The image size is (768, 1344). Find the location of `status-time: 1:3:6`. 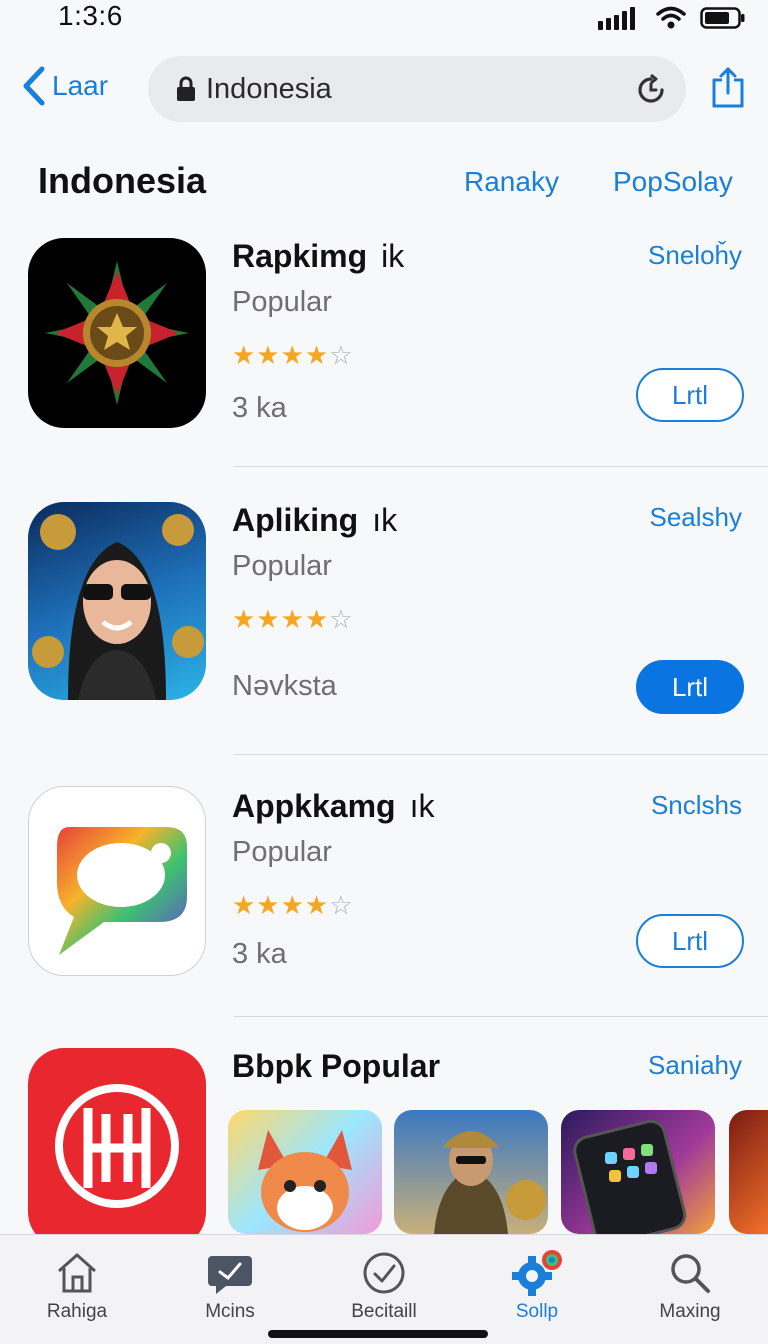

status-time: 1:3:6 is located at coordinates (90, 15).